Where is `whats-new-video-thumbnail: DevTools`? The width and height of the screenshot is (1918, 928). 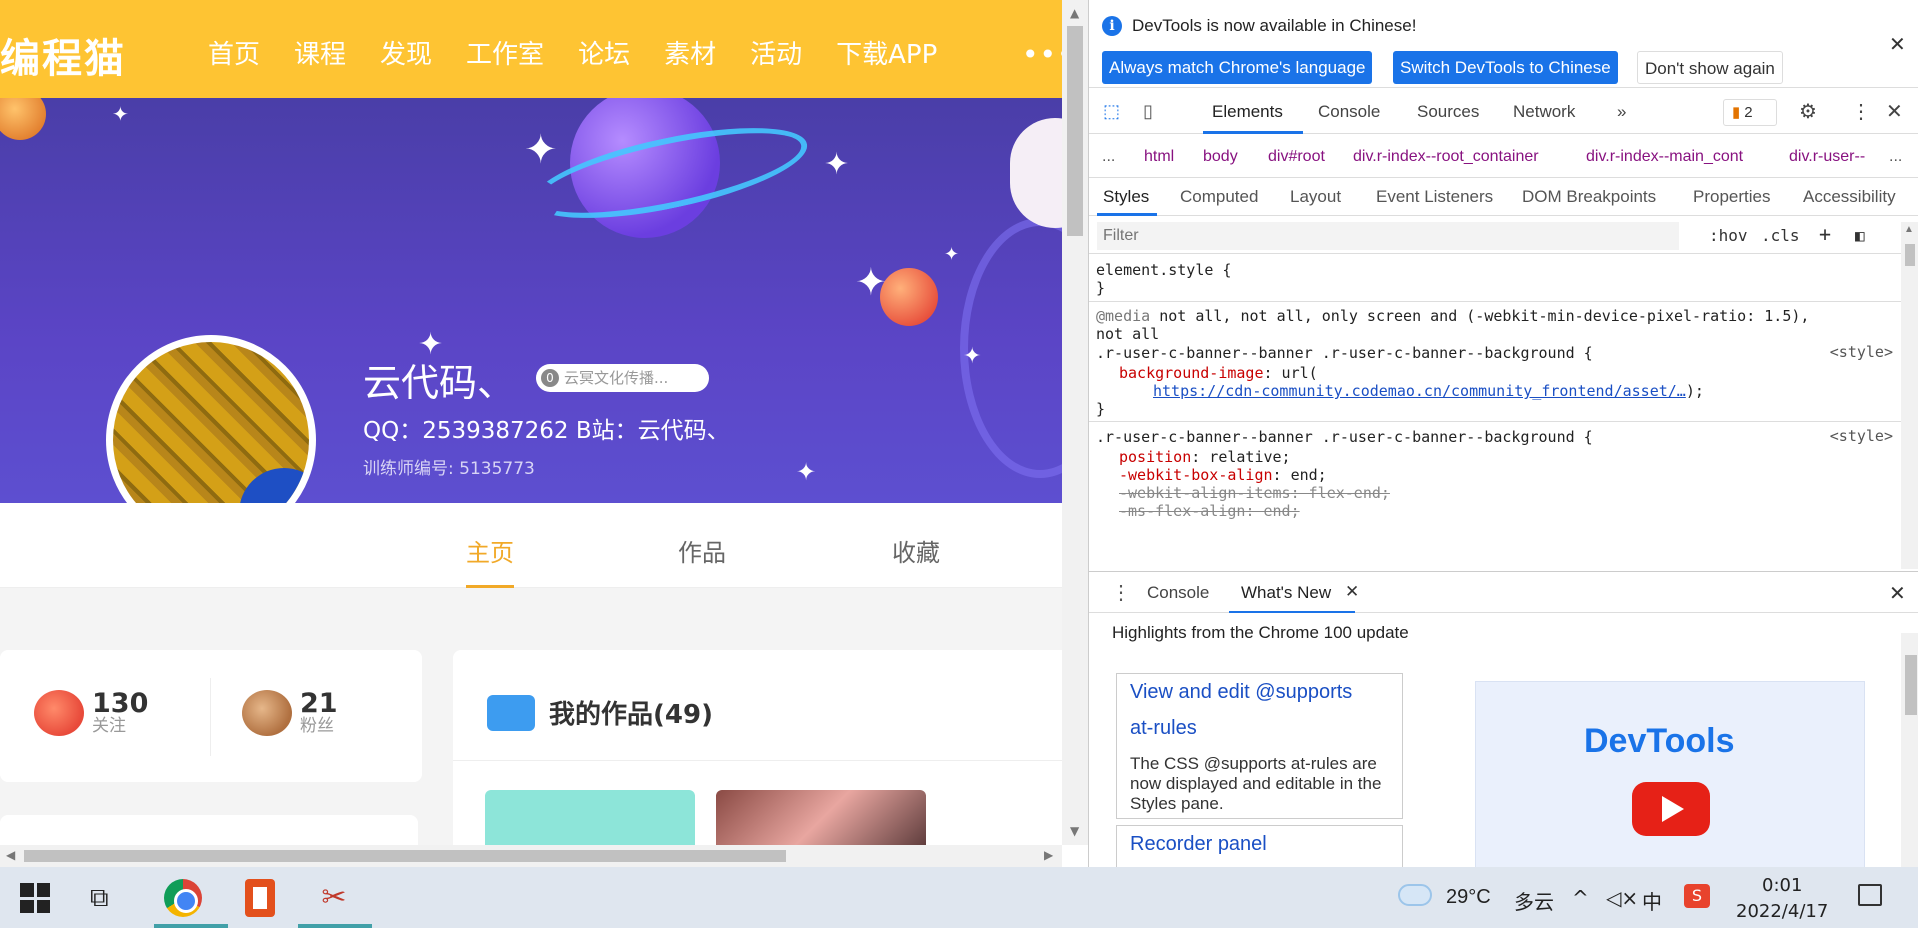 whats-new-video-thumbnail: DevTools is located at coordinates (1670, 774).